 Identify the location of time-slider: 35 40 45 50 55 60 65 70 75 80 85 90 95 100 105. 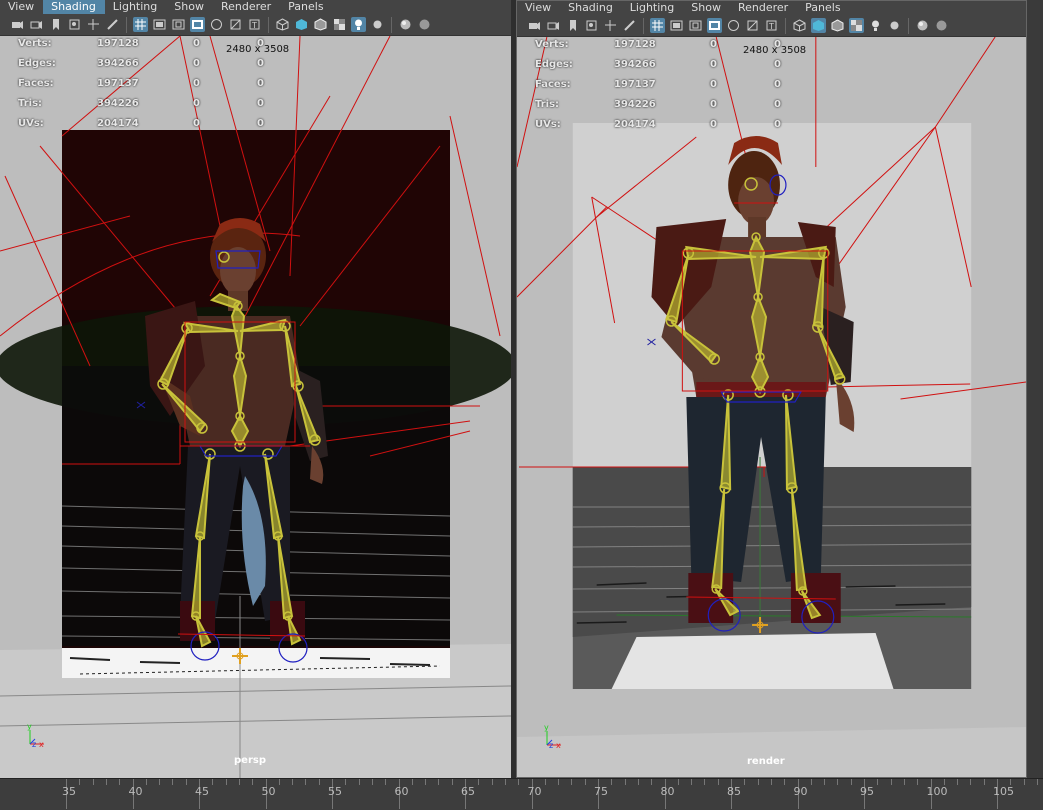
(521, 794).